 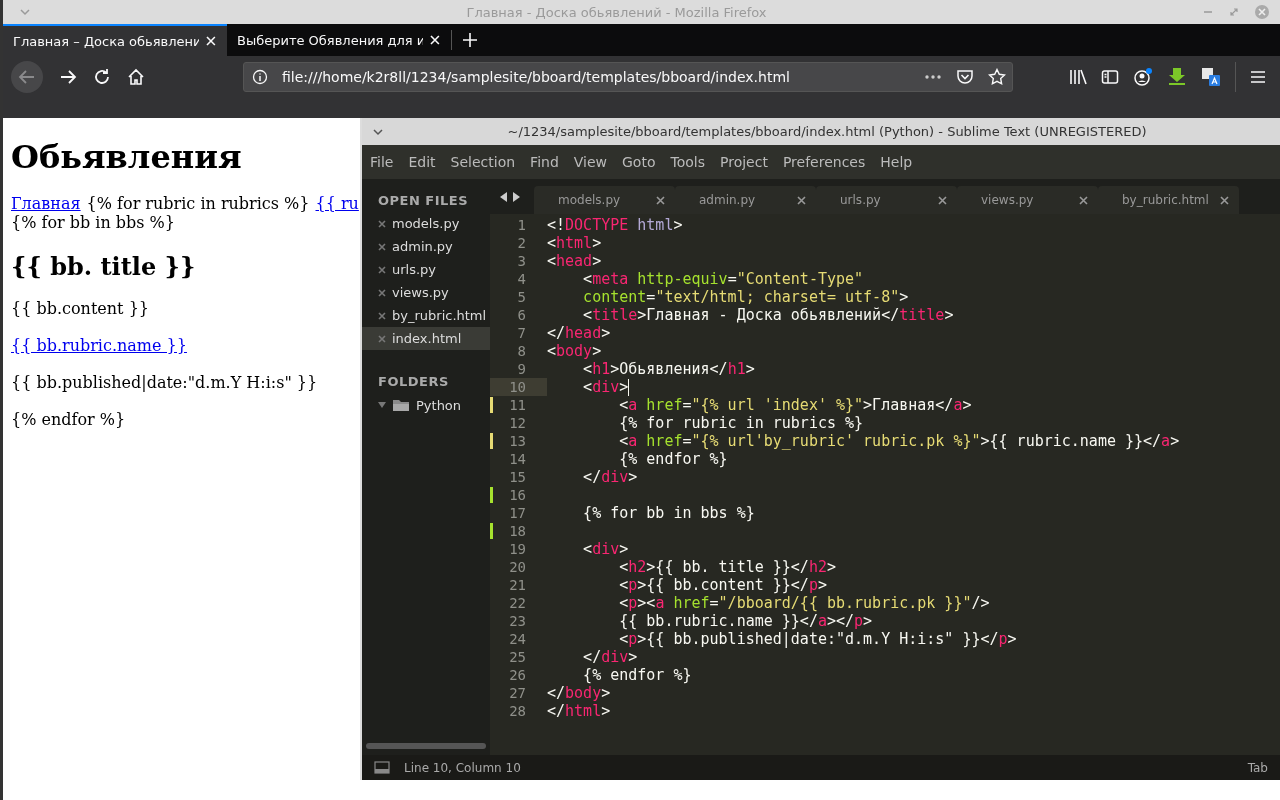 What do you see at coordinates (426, 405) in the screenshot?
I see `folder-item: Python` at bounding box center [426, 405].